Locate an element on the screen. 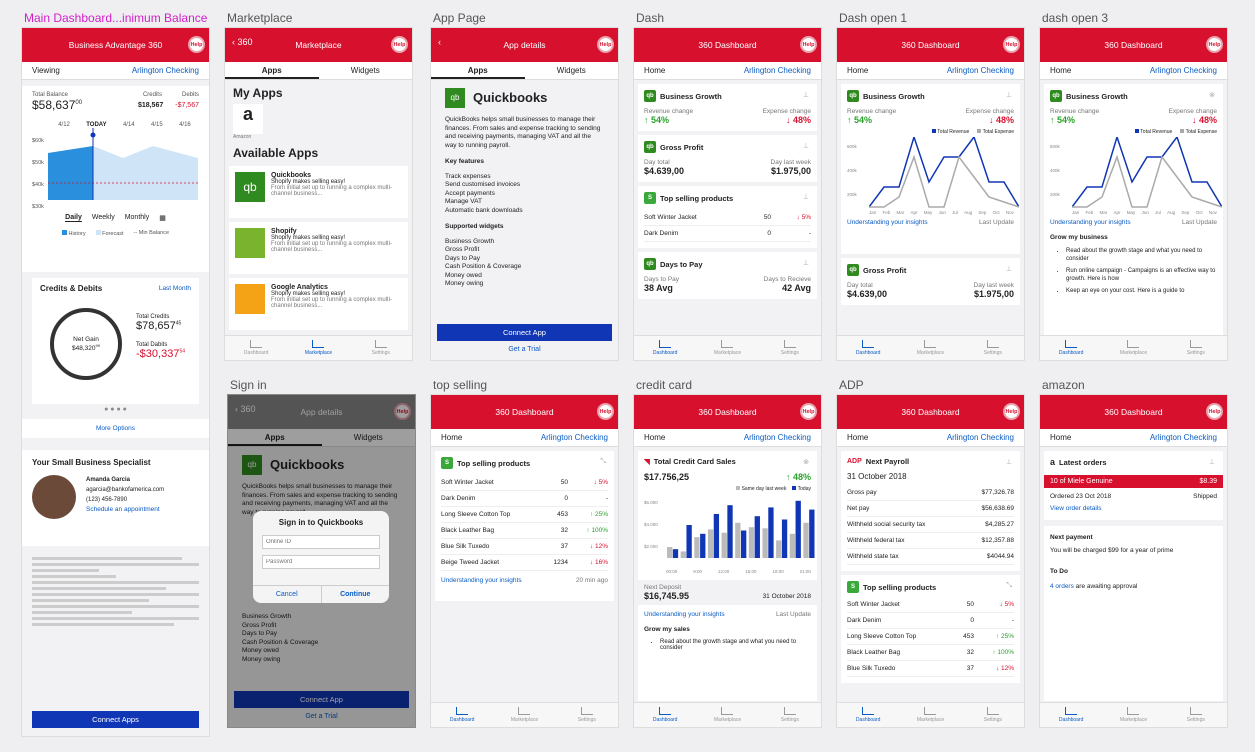  amazon-icon: a is located at coordinates (248, 119).